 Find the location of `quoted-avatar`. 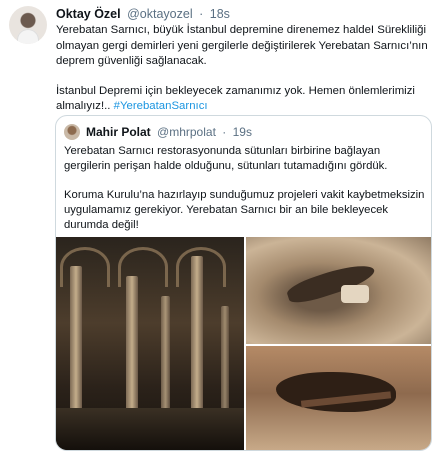

quoted-avatar is located at coordinates (72, 132).